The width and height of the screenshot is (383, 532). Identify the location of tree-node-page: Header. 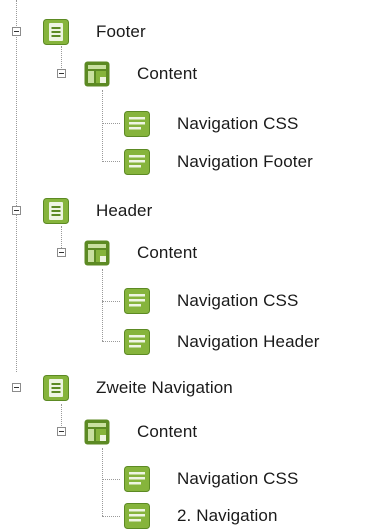
(100, 211).